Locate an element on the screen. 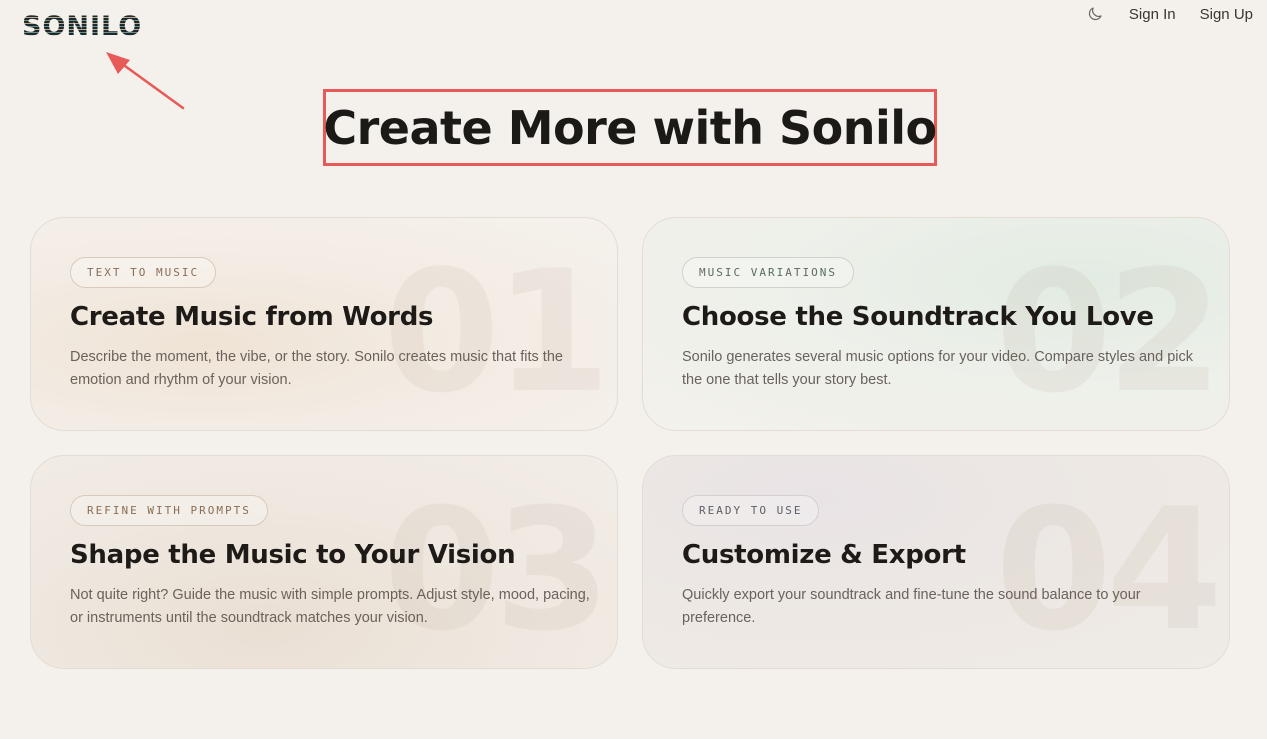 The height and width of the screenshot is (739, 1267). hero-title-highlight: Create More with Sonilo is located at coordinates (630, 127).